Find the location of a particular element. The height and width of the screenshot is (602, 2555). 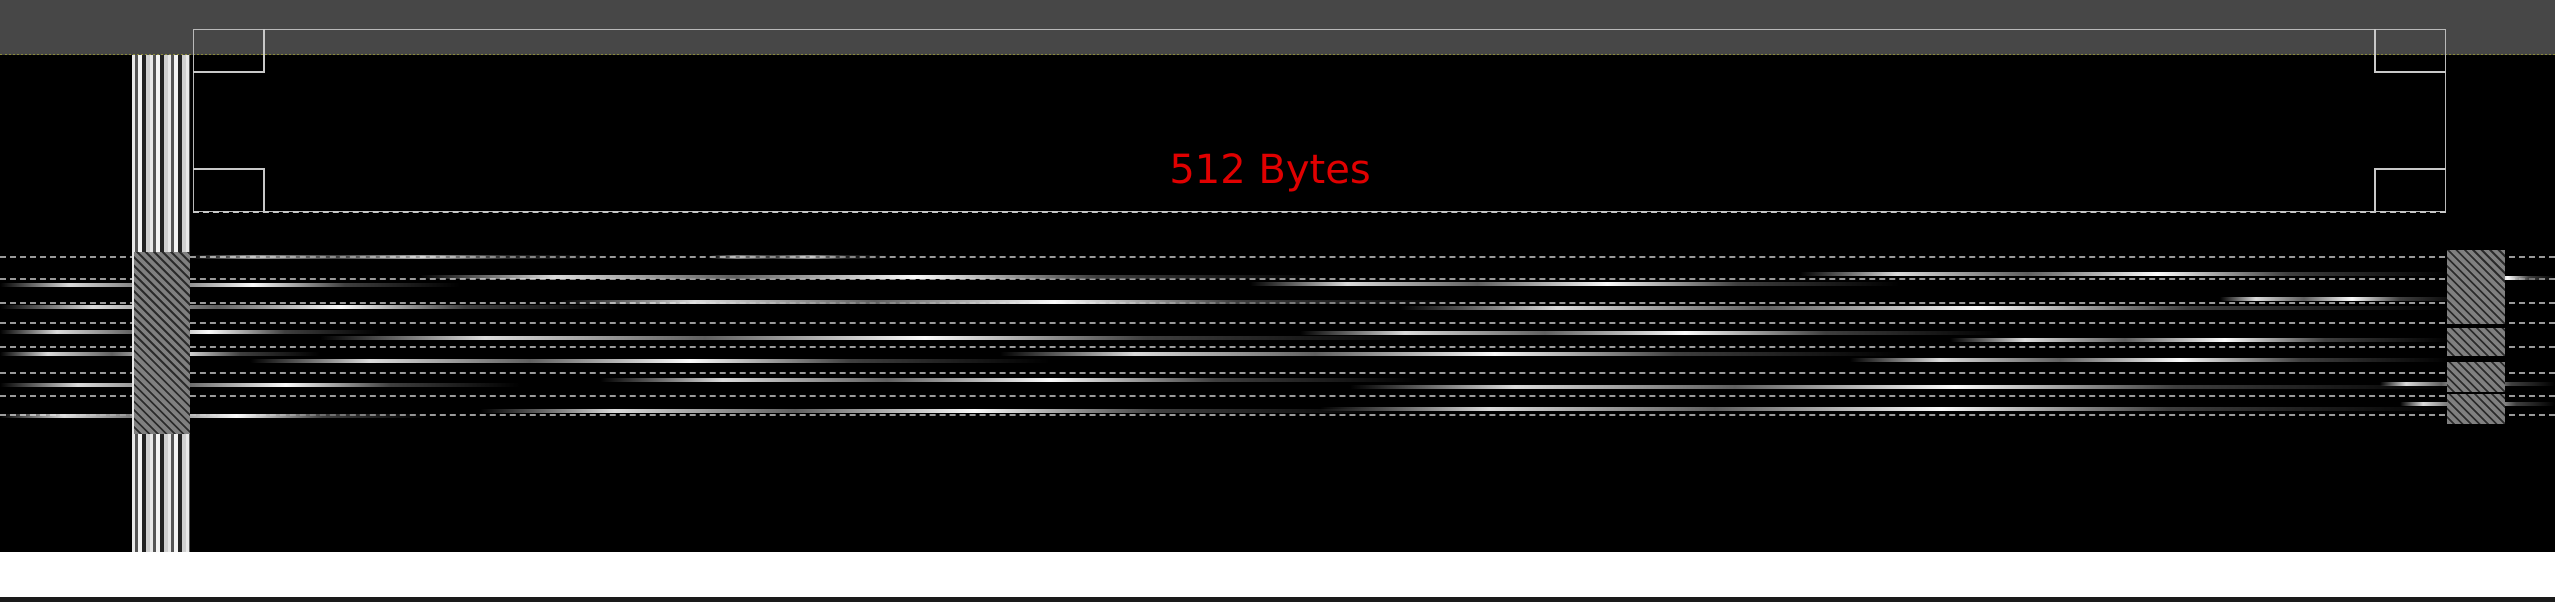

resize-handle-top-left is located at coordinates (229, 51).